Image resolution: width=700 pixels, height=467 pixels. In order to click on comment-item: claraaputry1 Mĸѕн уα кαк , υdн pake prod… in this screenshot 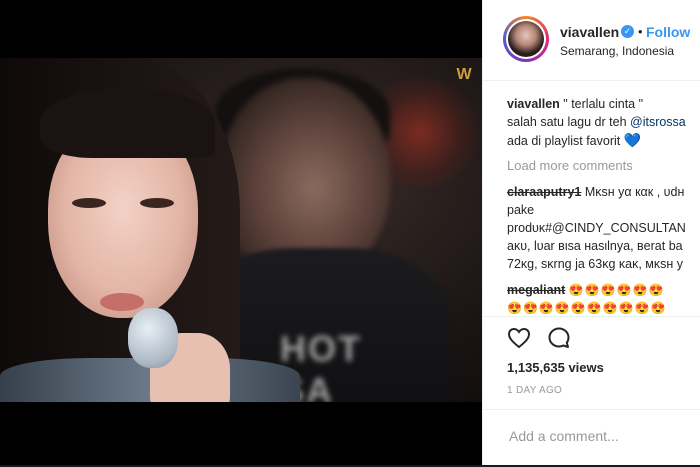, I will do `click(603, 228)`.